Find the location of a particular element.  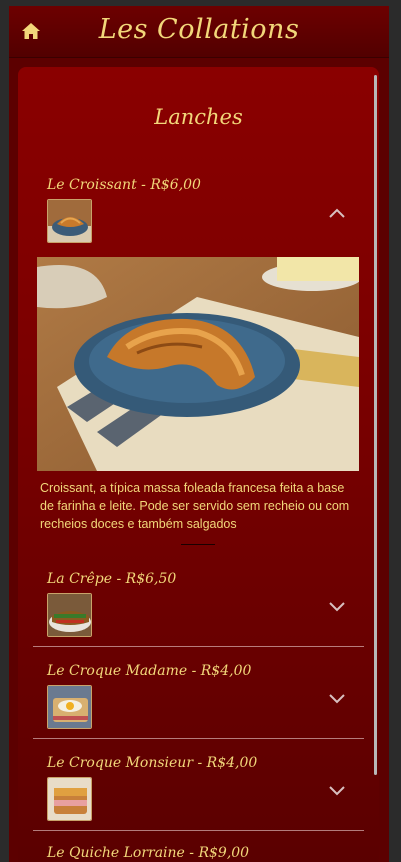

item-croque-monsieur-header: Le Croque Monsieur - R$4,00 is located at coordinates (207, 788).